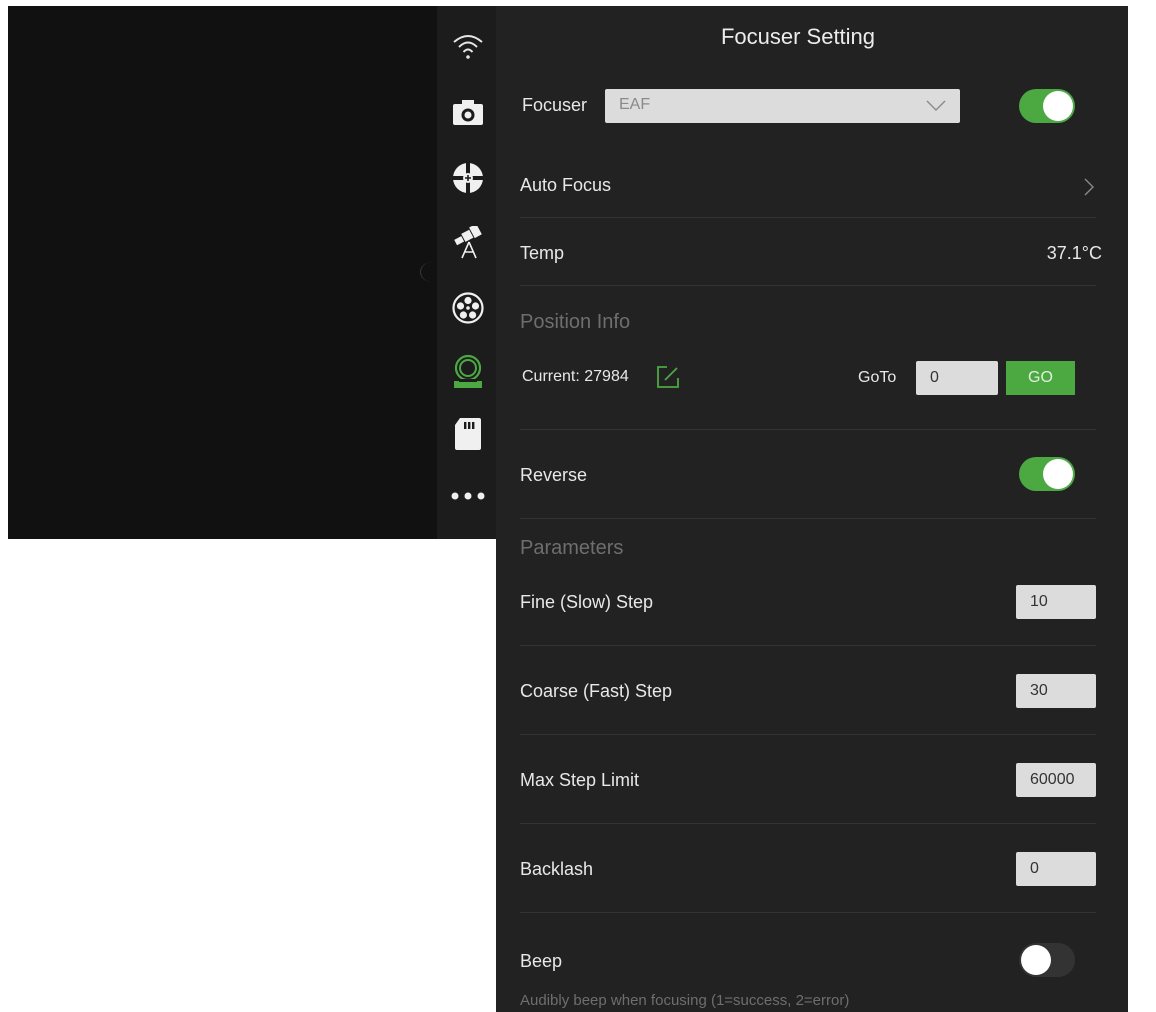 The height and width of the screenshot is (1012, 1156). Describe the element at coordinates (469, 272) in the screenshot. I see `device-sidebar` at that location.